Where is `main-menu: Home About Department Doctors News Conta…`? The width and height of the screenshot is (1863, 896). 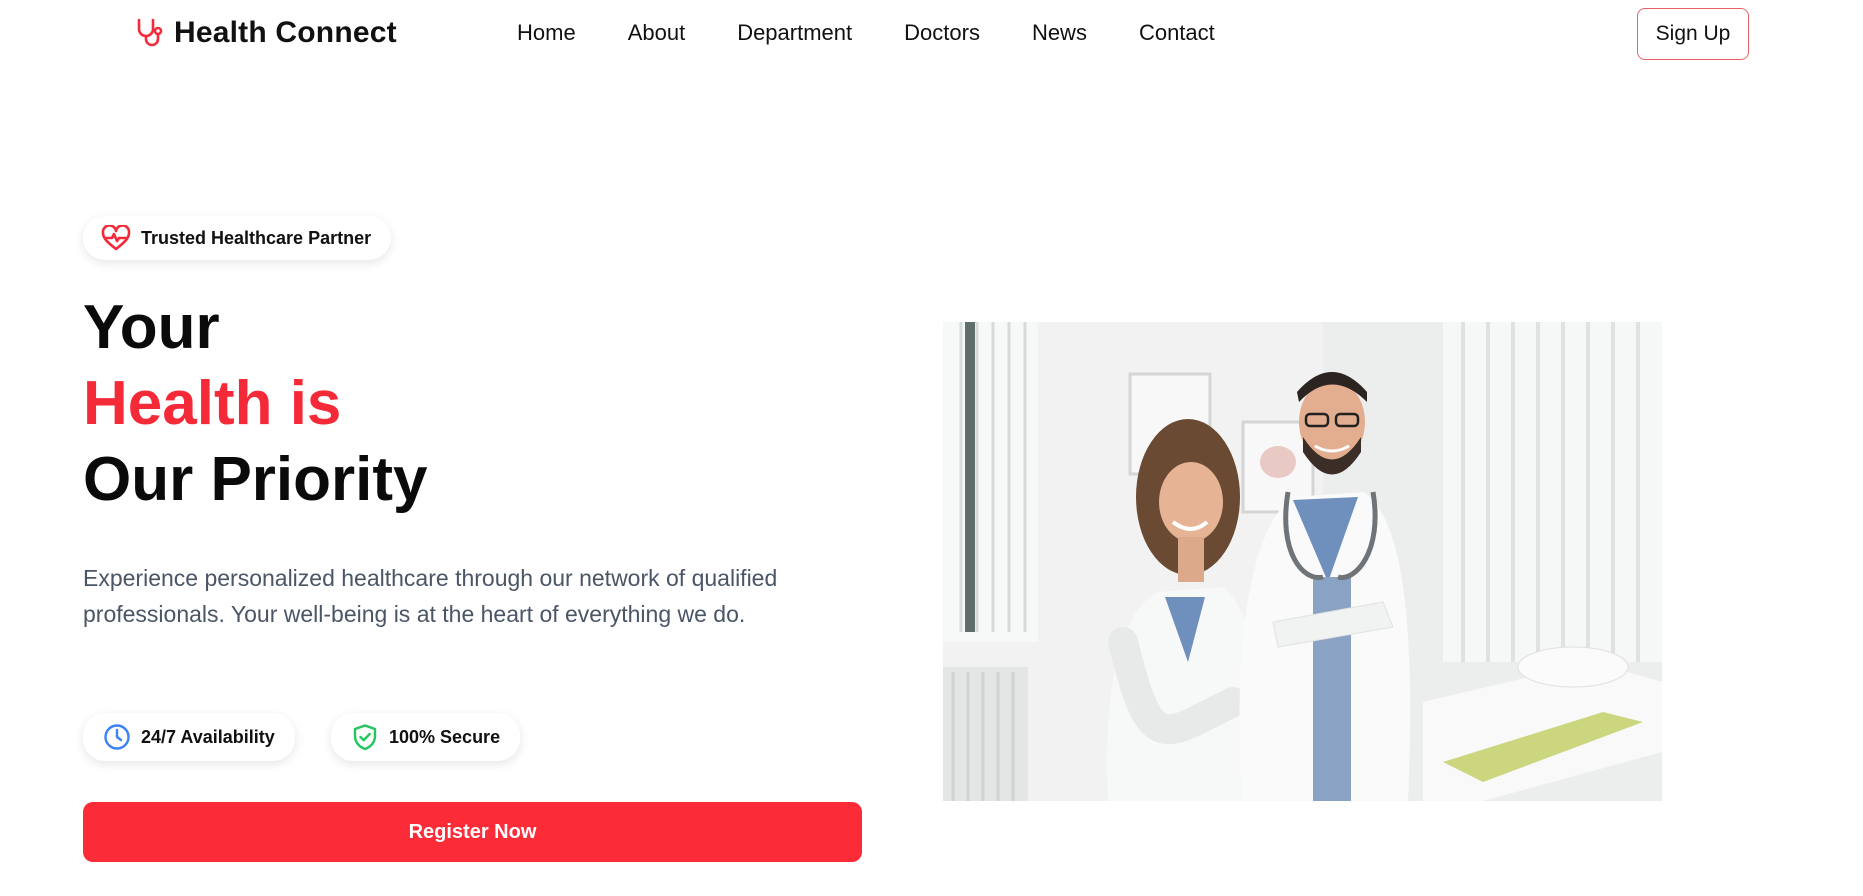
main-menu: Home About Department Doctors News Conta… is located at coordinates (866, 33).